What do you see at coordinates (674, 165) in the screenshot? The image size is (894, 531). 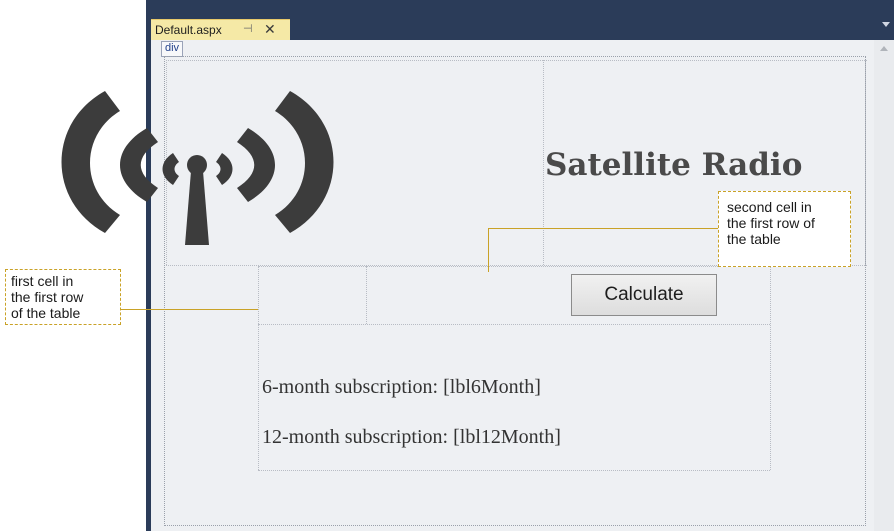 I see `site-title: Satellite Radio` at bounding box center [674, 165].